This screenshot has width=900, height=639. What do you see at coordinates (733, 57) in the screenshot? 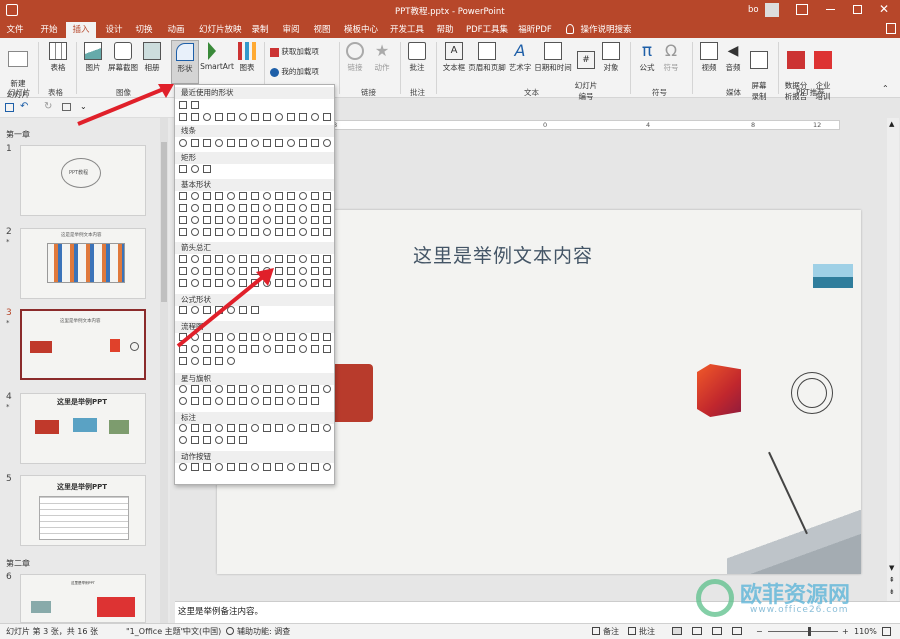
I see `audio-button: ◀ 音频` at bounding box center [733, 57].